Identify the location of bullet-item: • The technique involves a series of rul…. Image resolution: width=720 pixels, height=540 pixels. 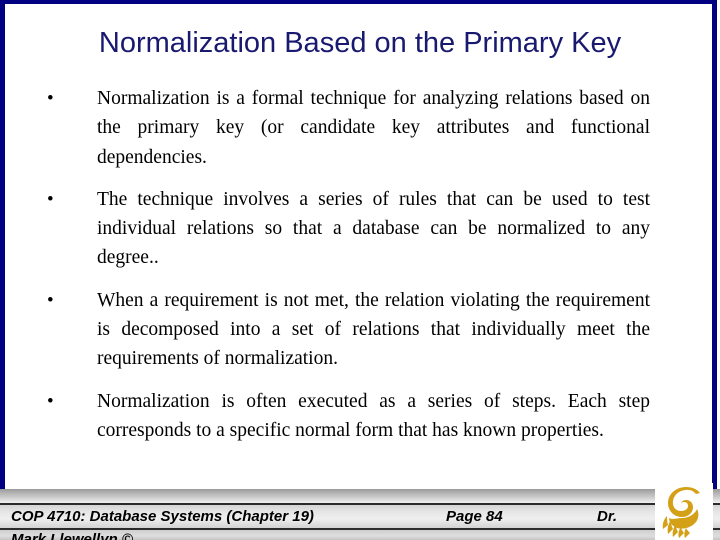
(347, 229).